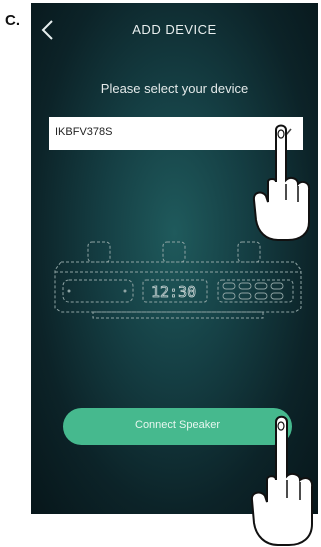 The width and height of the screenshot is (321, 547). I want to click on step-label: C., so click(12, 20).